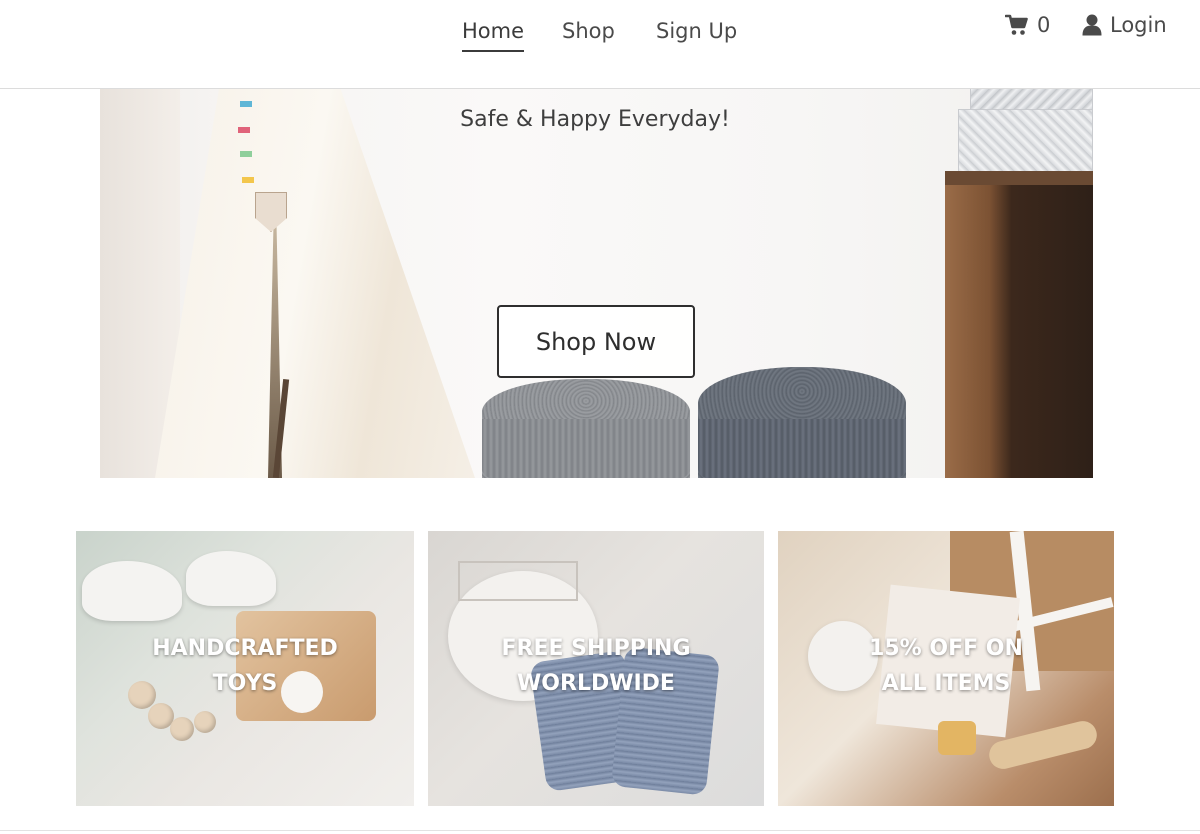 The width and height of the screenshot is (1200, 834). Describe the element at coordinates (957, 738) in the screenshot. I see `tile-wooden-puzzle` at that location.